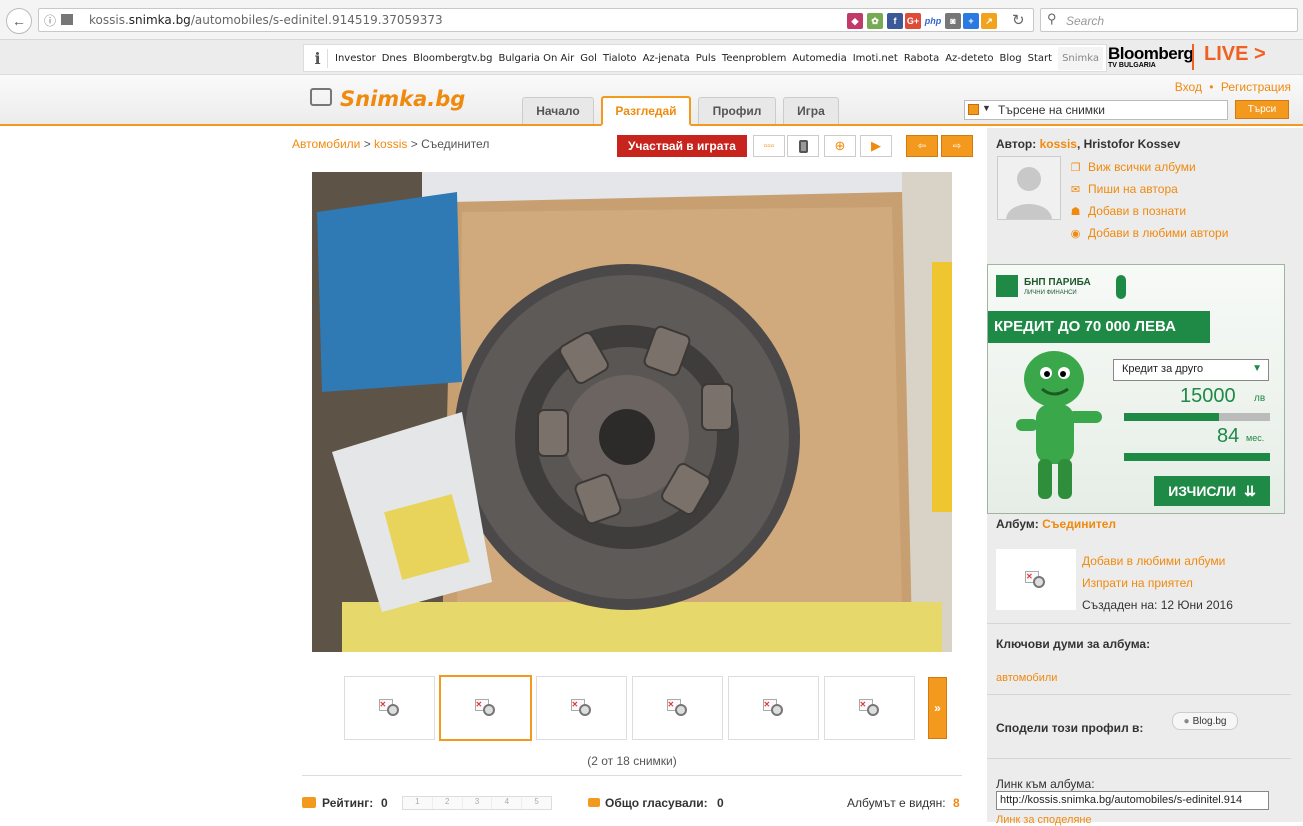  I want to click on live-link: LIVE >, so click(1235, 54).